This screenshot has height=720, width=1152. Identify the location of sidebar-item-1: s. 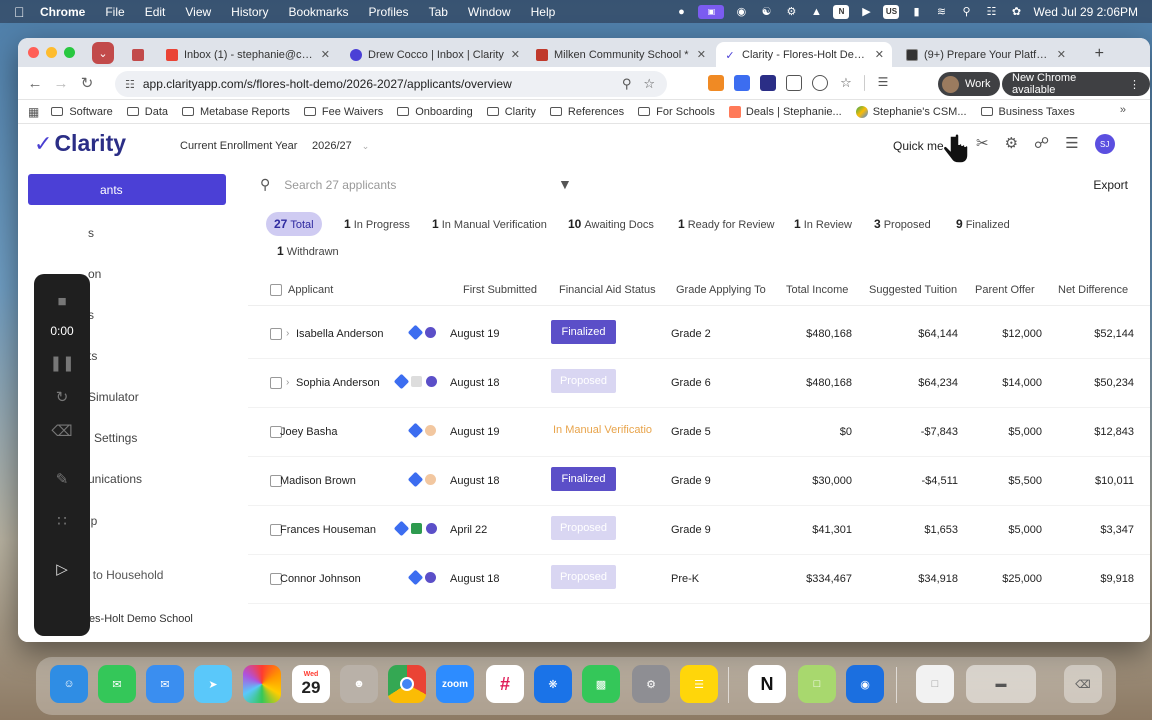
(91, 233).